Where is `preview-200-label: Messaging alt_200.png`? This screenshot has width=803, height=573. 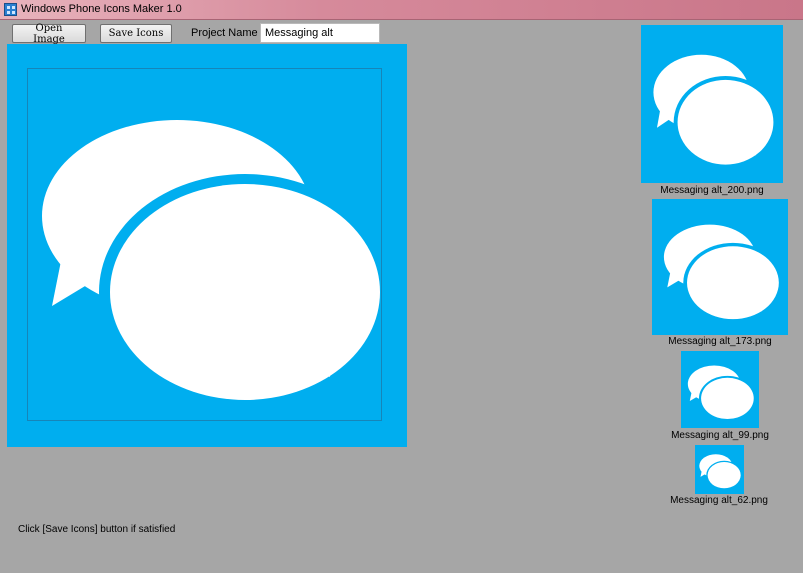 preview-200-label: Messaging alt_200.png is located at coordinates (712, 190).